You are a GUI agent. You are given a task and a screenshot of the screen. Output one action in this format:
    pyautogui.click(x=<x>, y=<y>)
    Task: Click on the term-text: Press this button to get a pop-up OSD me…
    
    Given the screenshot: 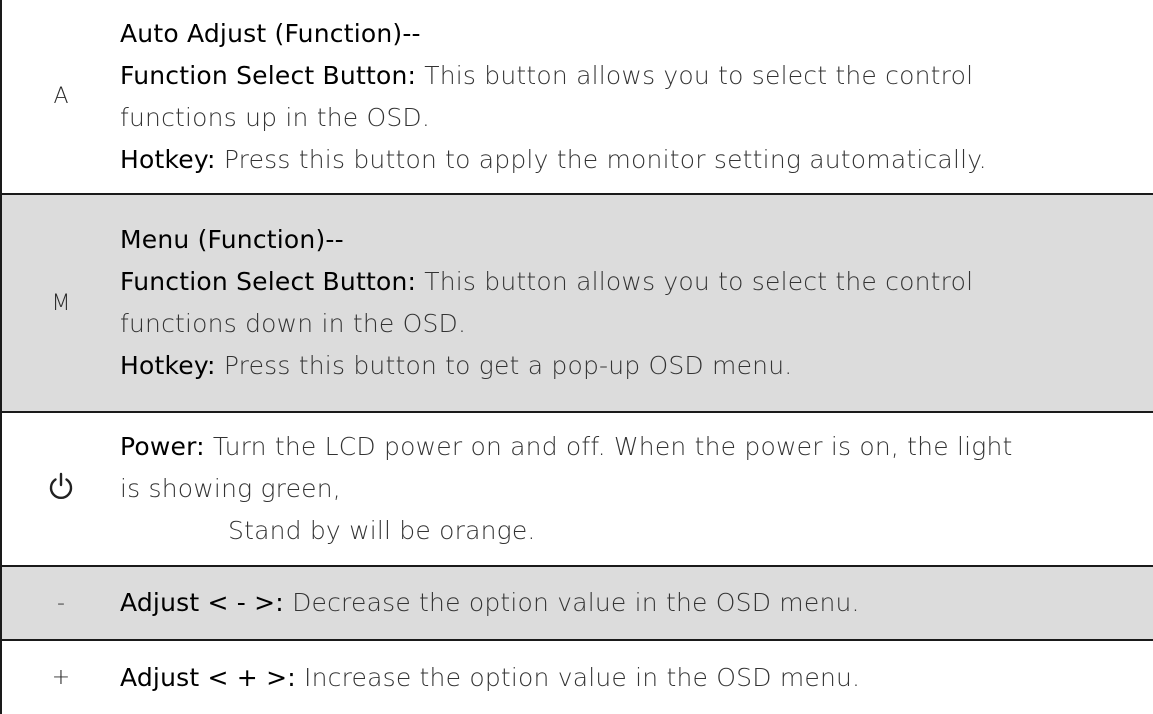 What is the action you would take?
    pyautogui.click(x=504, y=365)
    